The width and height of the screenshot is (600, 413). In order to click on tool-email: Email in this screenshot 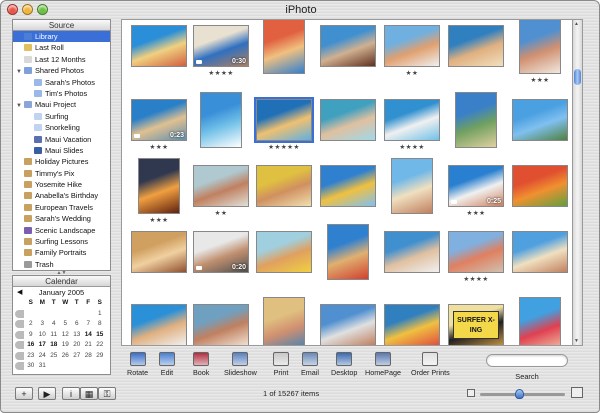, I will do `click(310, 364)`.